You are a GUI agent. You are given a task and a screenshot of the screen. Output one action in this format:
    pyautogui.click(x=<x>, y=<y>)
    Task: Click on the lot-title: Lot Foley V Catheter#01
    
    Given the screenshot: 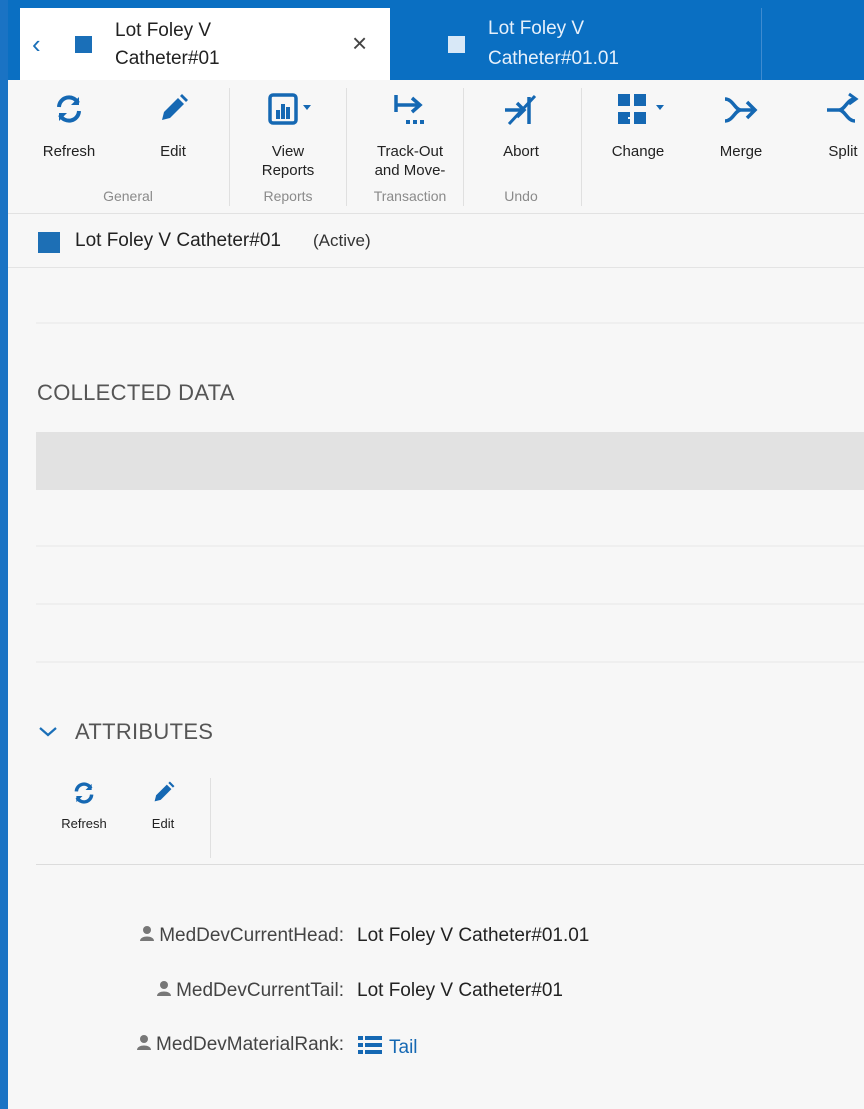 What is the action you would take?
    pyautogui.click(x=178, y=240)
    